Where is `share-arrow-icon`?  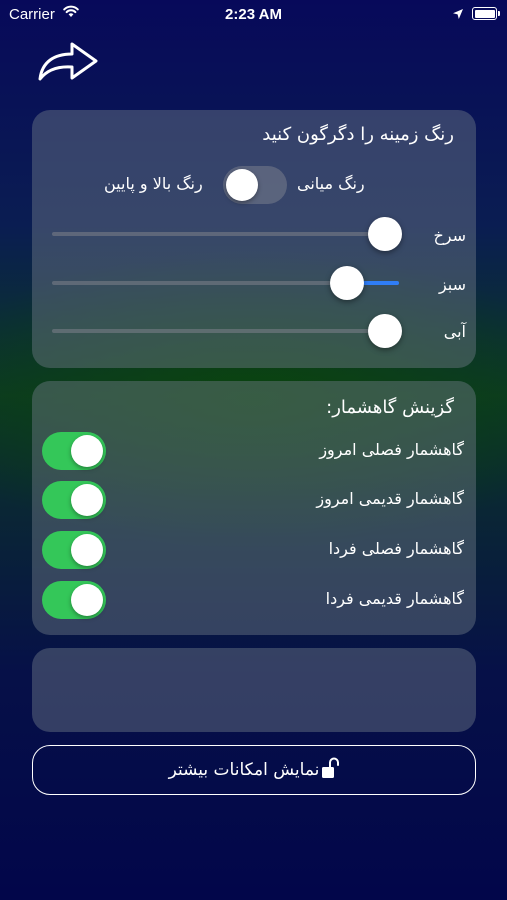 share-arrow-icon is located at coordinates (68, 61).